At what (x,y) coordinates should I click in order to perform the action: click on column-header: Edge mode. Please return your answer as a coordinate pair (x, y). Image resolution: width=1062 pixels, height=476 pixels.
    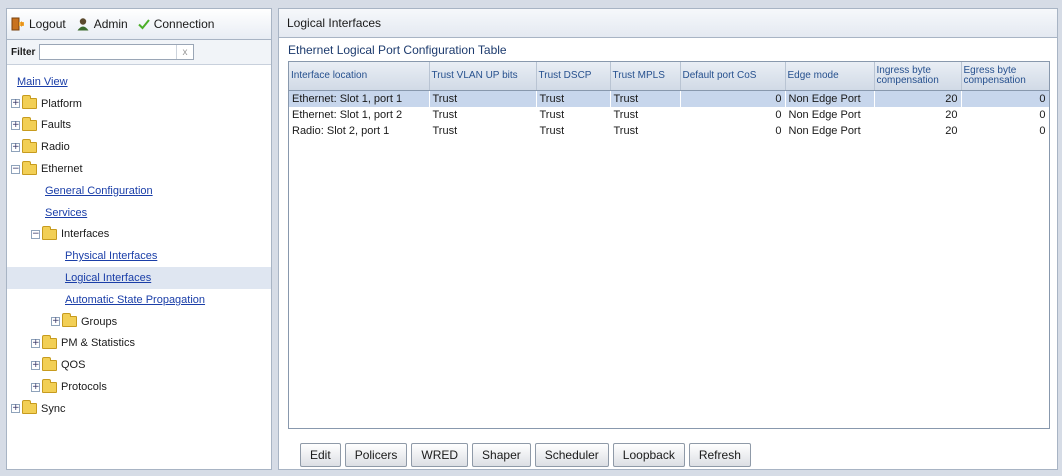
    Looking at the image, I should click on (830, 76).